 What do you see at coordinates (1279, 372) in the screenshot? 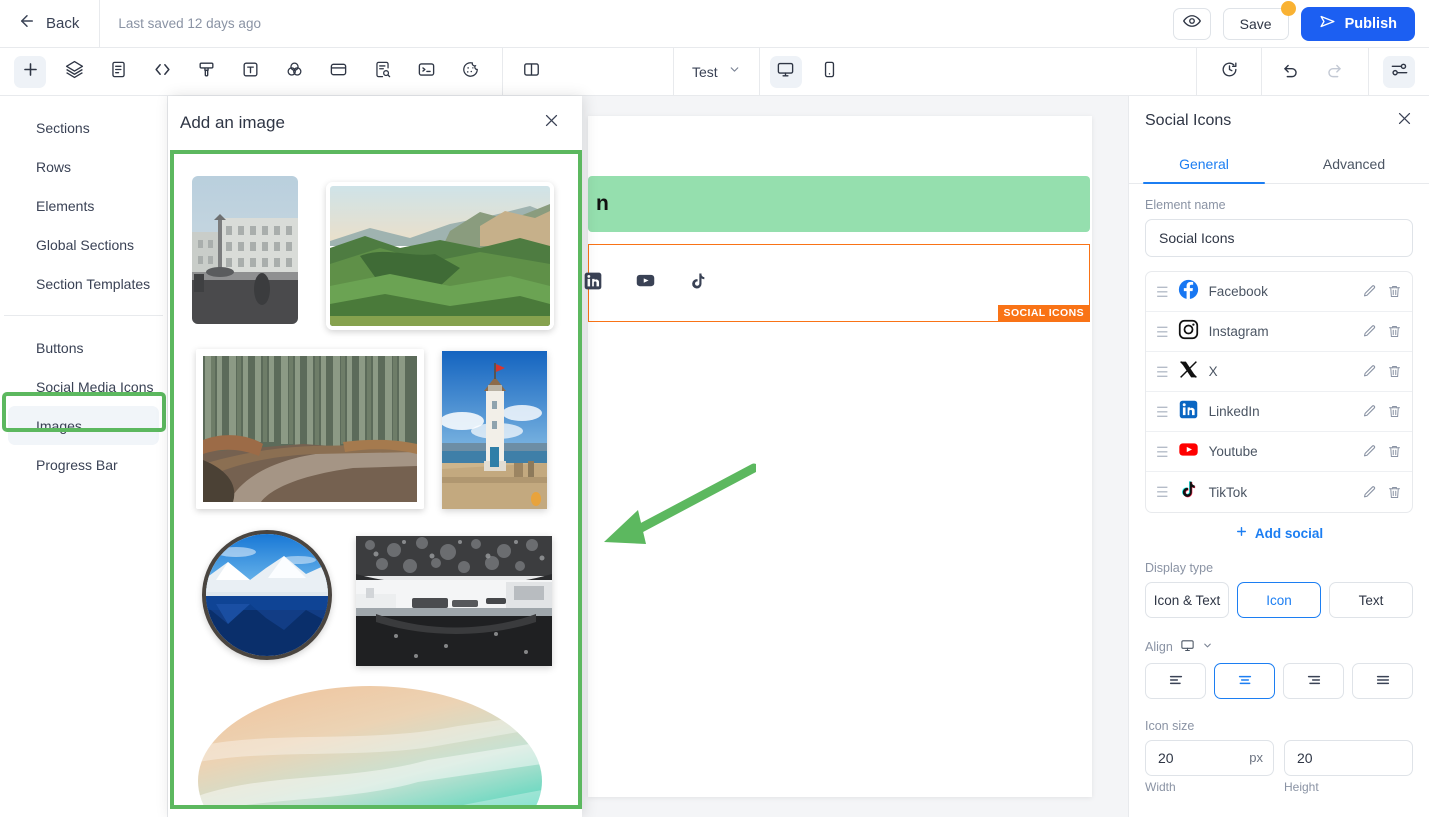
I see `list-item: ☰ X` at bounding box center [1279, 372].